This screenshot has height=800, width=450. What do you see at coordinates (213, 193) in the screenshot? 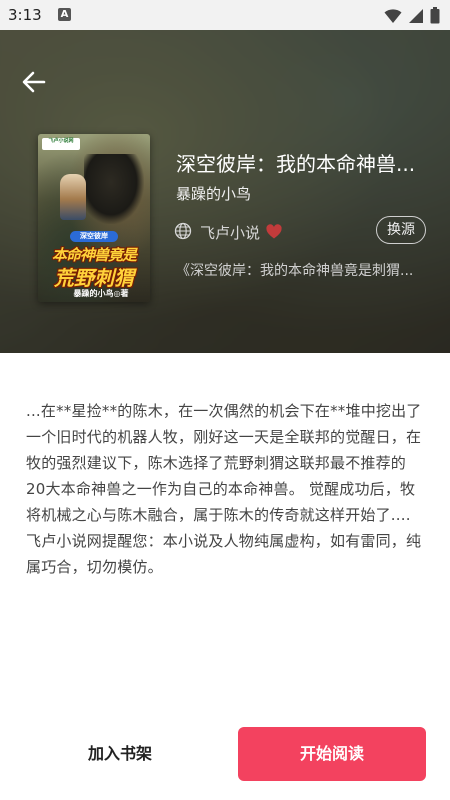
I see `book-author: 暴躁的小鸟` at bounding box center [213, 193].